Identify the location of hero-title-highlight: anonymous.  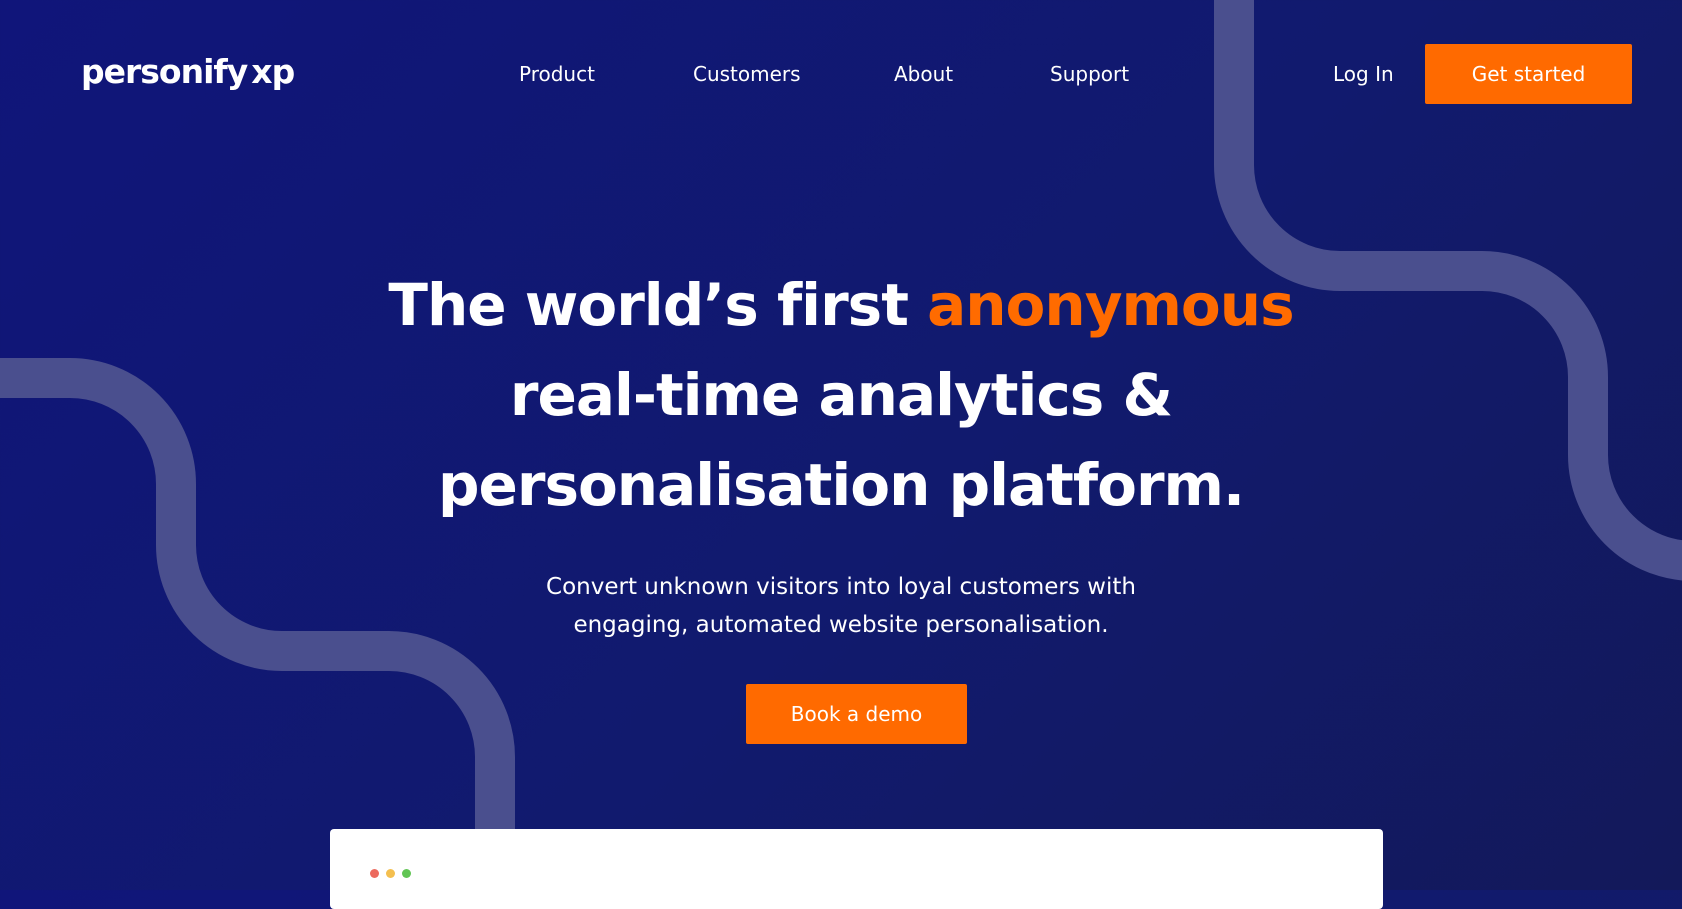
(1110, 305).